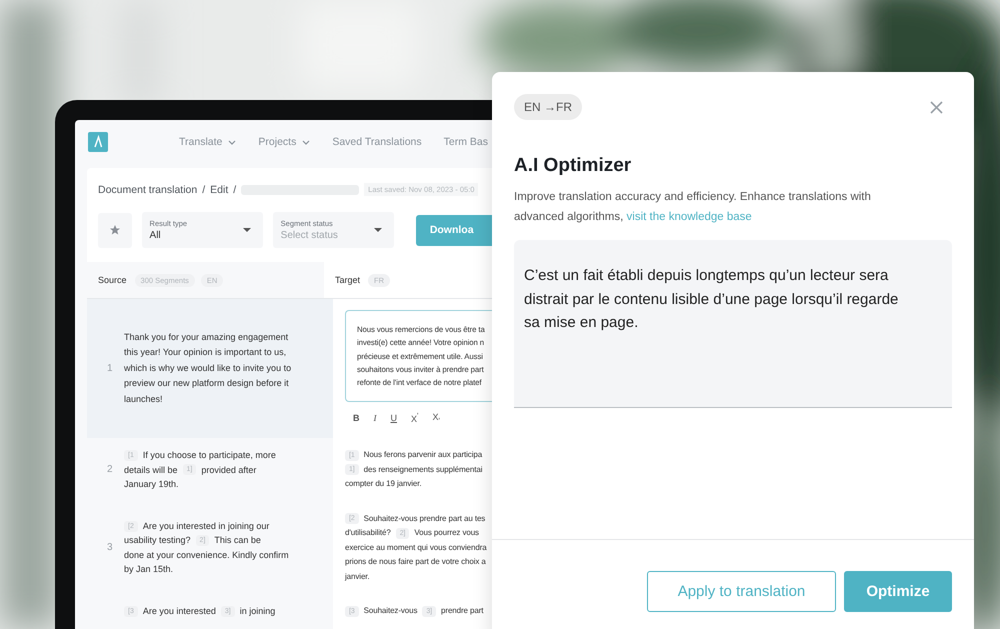 The width and height of the screenshot is (1000, 629). I want to click on segment-text: prions de nous faire part de votre choix a, so click(415, 562).